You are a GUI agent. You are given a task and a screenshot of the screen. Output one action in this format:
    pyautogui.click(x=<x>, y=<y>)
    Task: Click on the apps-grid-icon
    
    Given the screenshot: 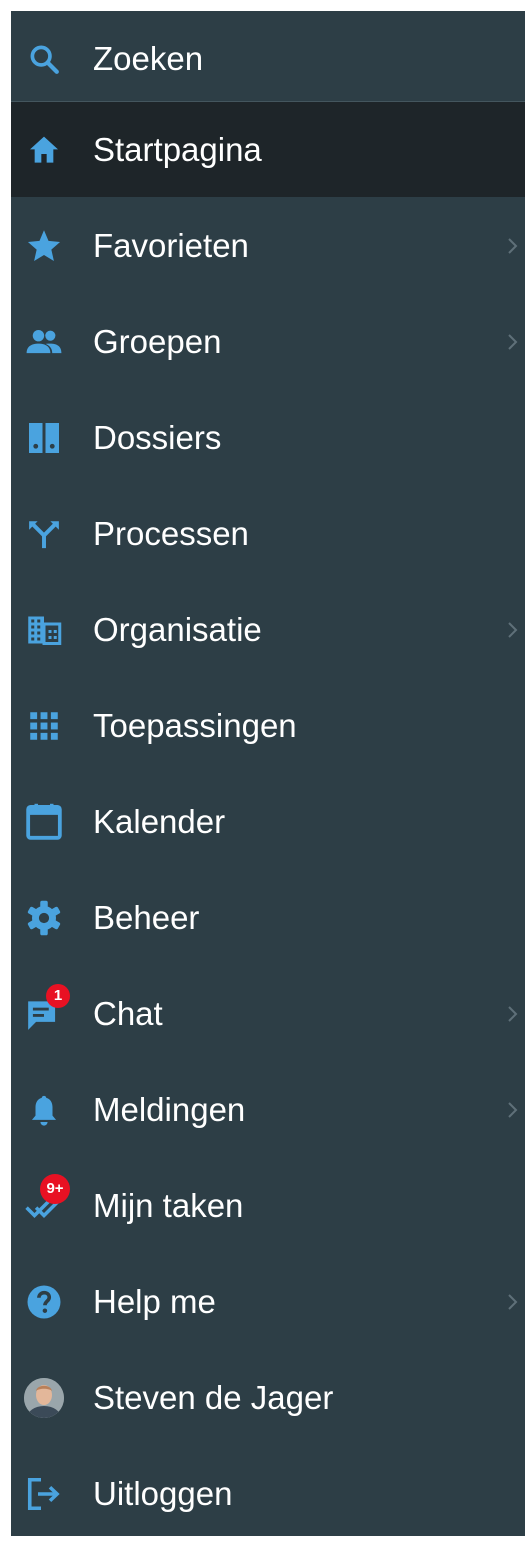 What is the action you would take?
    pyautogui.click(x=44, y=726)
    